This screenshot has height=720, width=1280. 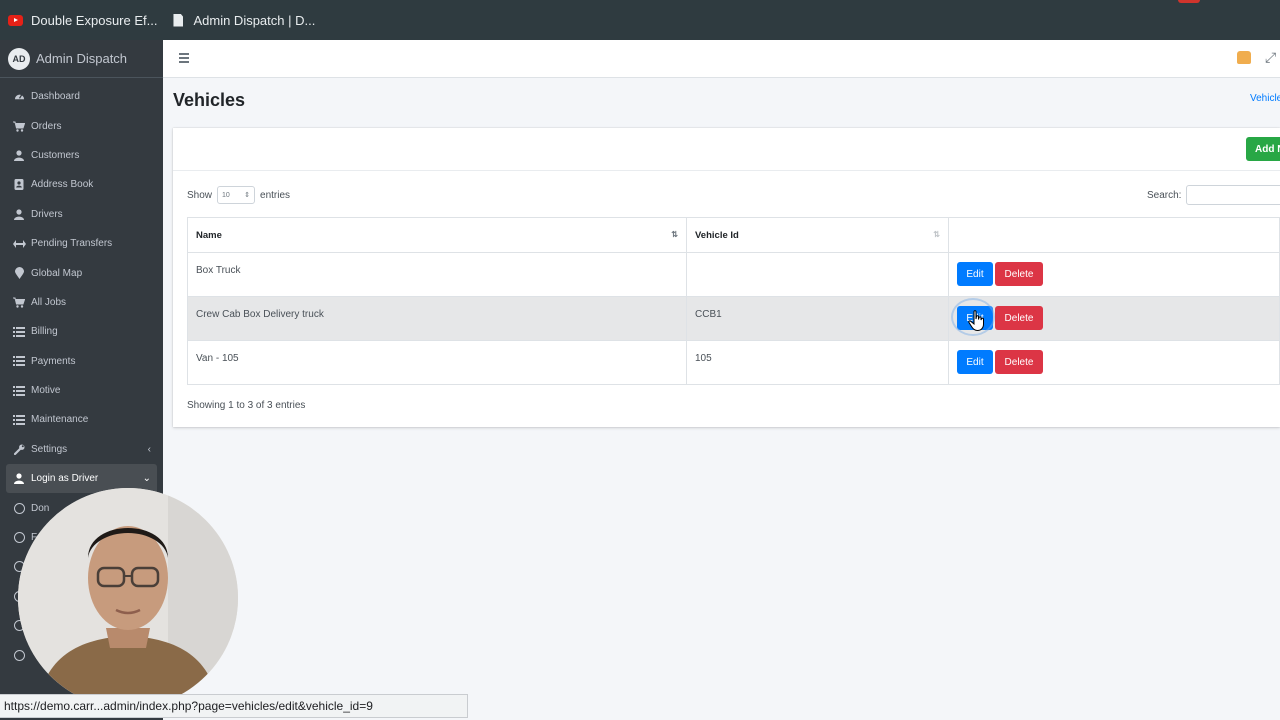 What do you see at coordinates (81, 449) in the screenshot?
I see `sidebar-item-settings: Settings ‹` at bounding box center [81, 449].